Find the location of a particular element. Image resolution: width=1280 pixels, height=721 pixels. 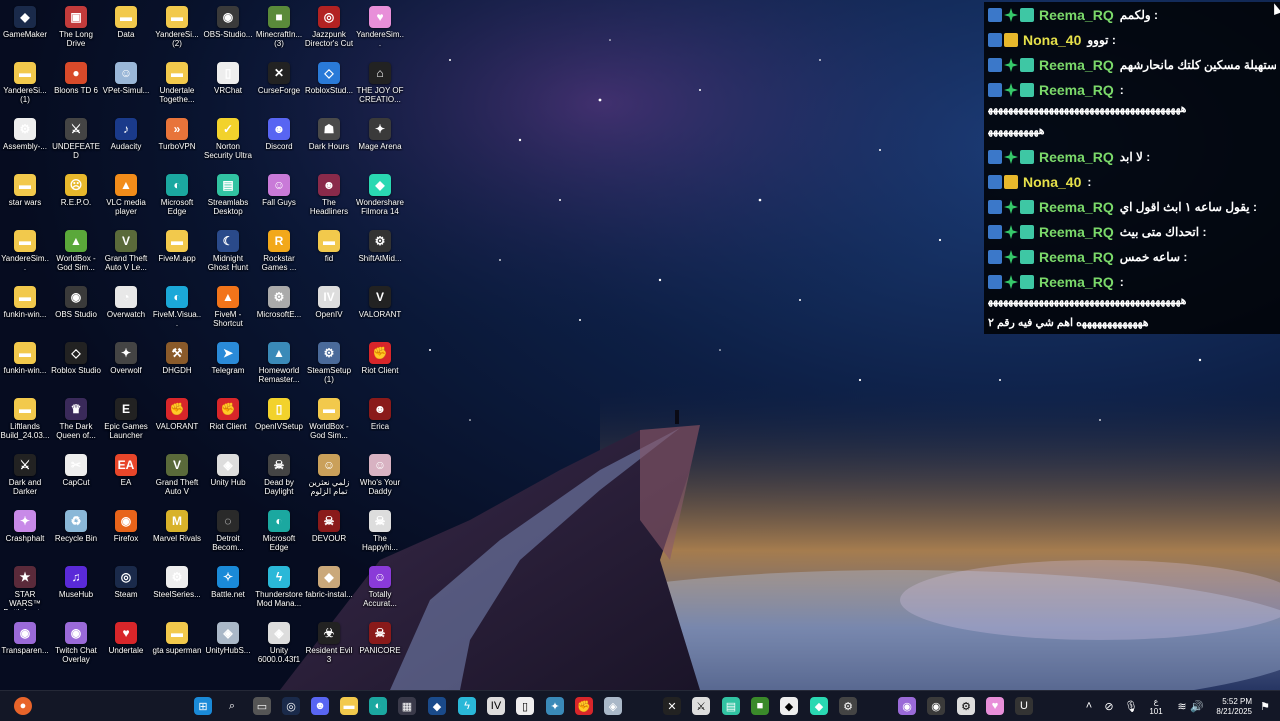

app-taskbar-icon-6: ◆ is located at coordinates (789, 706).